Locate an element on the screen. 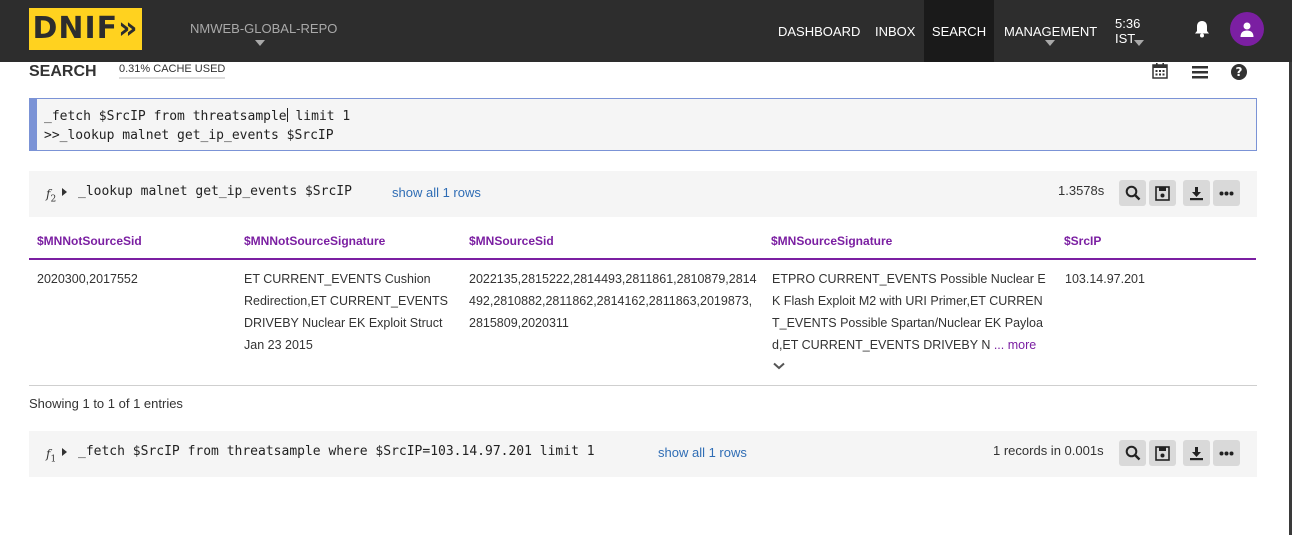 This screenshot has height=535, width=1292. cell-not-source-sid: 2020300,2017552 is located at coordinates (87, 279).